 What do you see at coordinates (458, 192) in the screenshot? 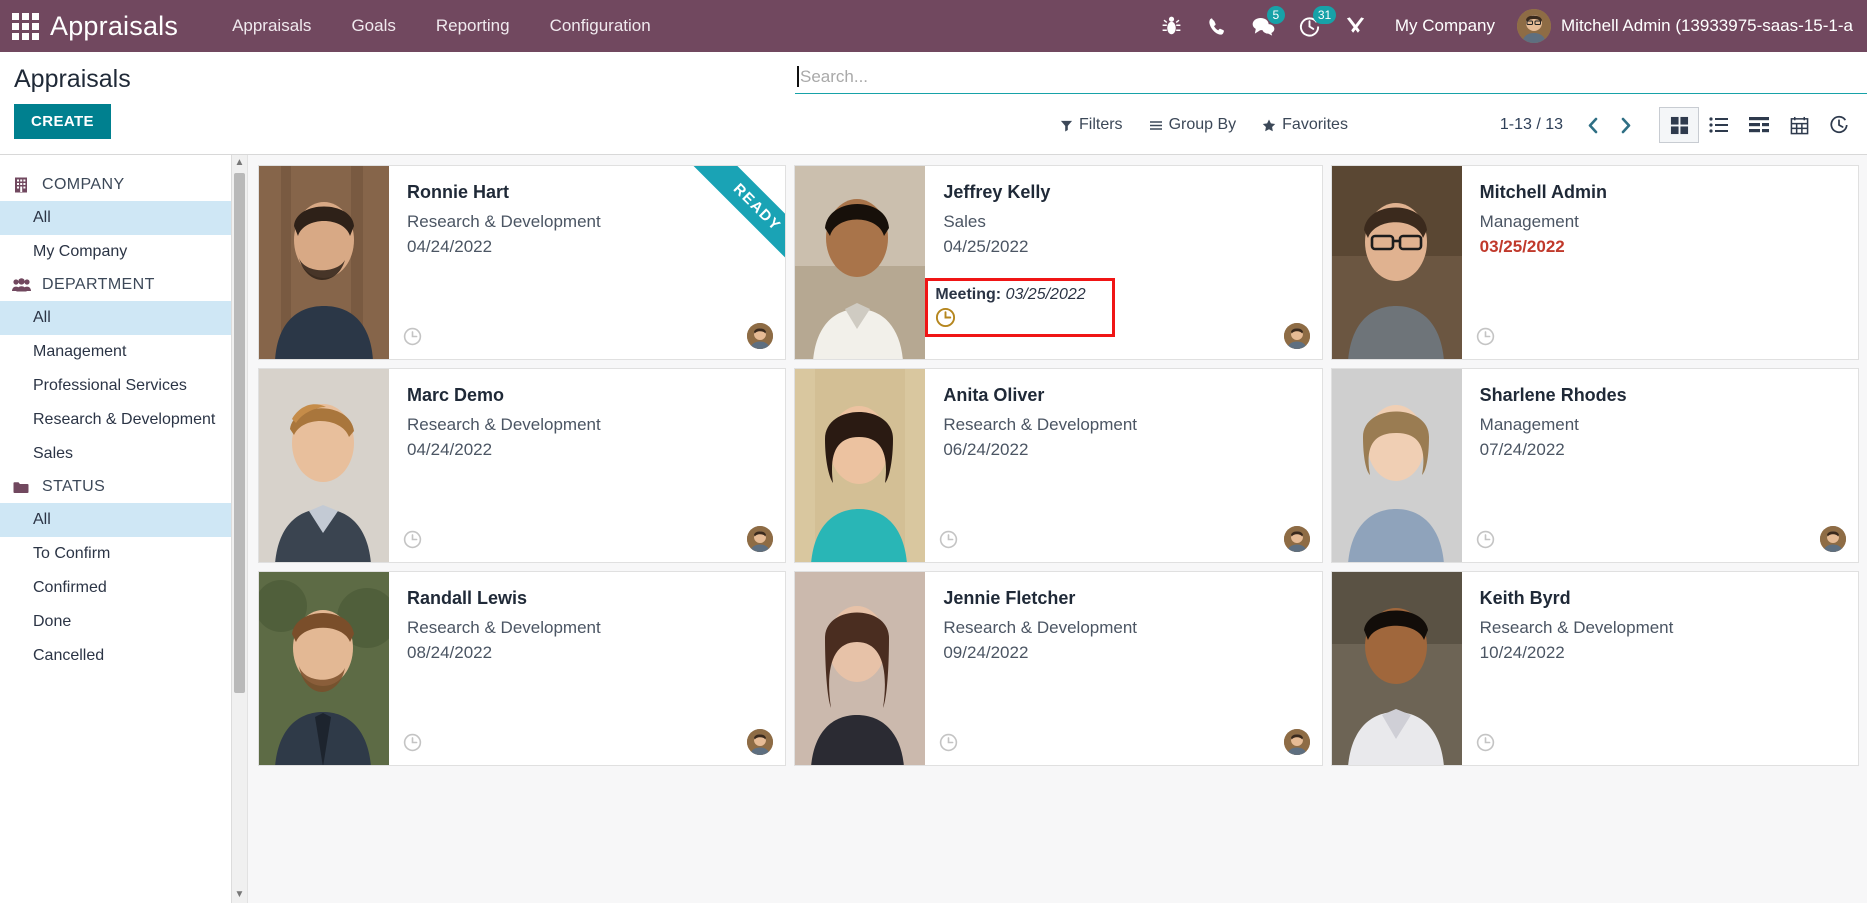
I see `employee-name: Ronnie Hart` at bounding box center [458, 192].